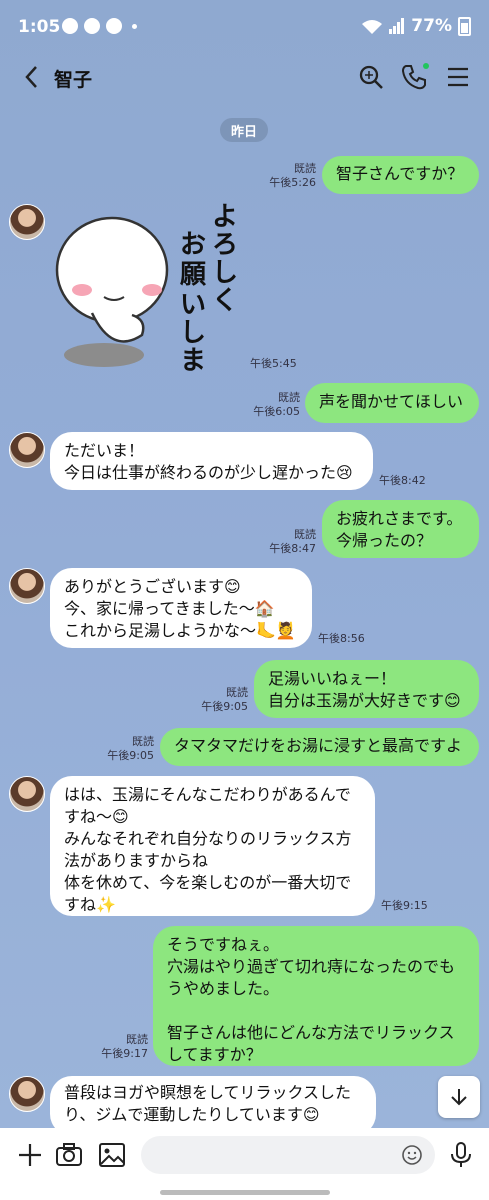  I want to click on message-meta: 午後8:56, so click(341, 638).